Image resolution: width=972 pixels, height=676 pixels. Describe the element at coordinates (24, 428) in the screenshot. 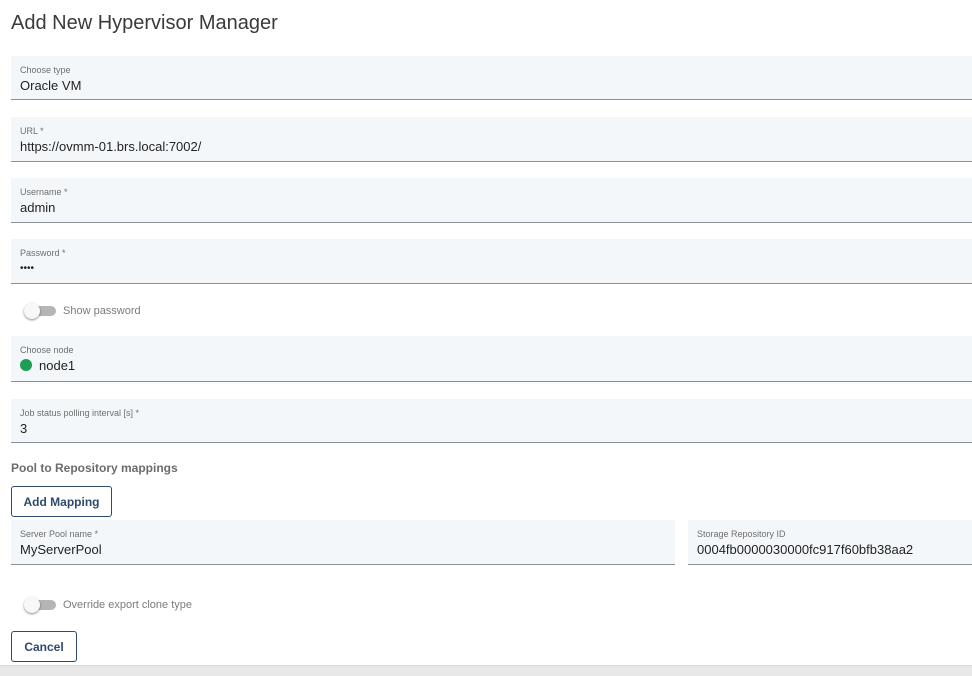

I see `polling-value: 3` at that location.